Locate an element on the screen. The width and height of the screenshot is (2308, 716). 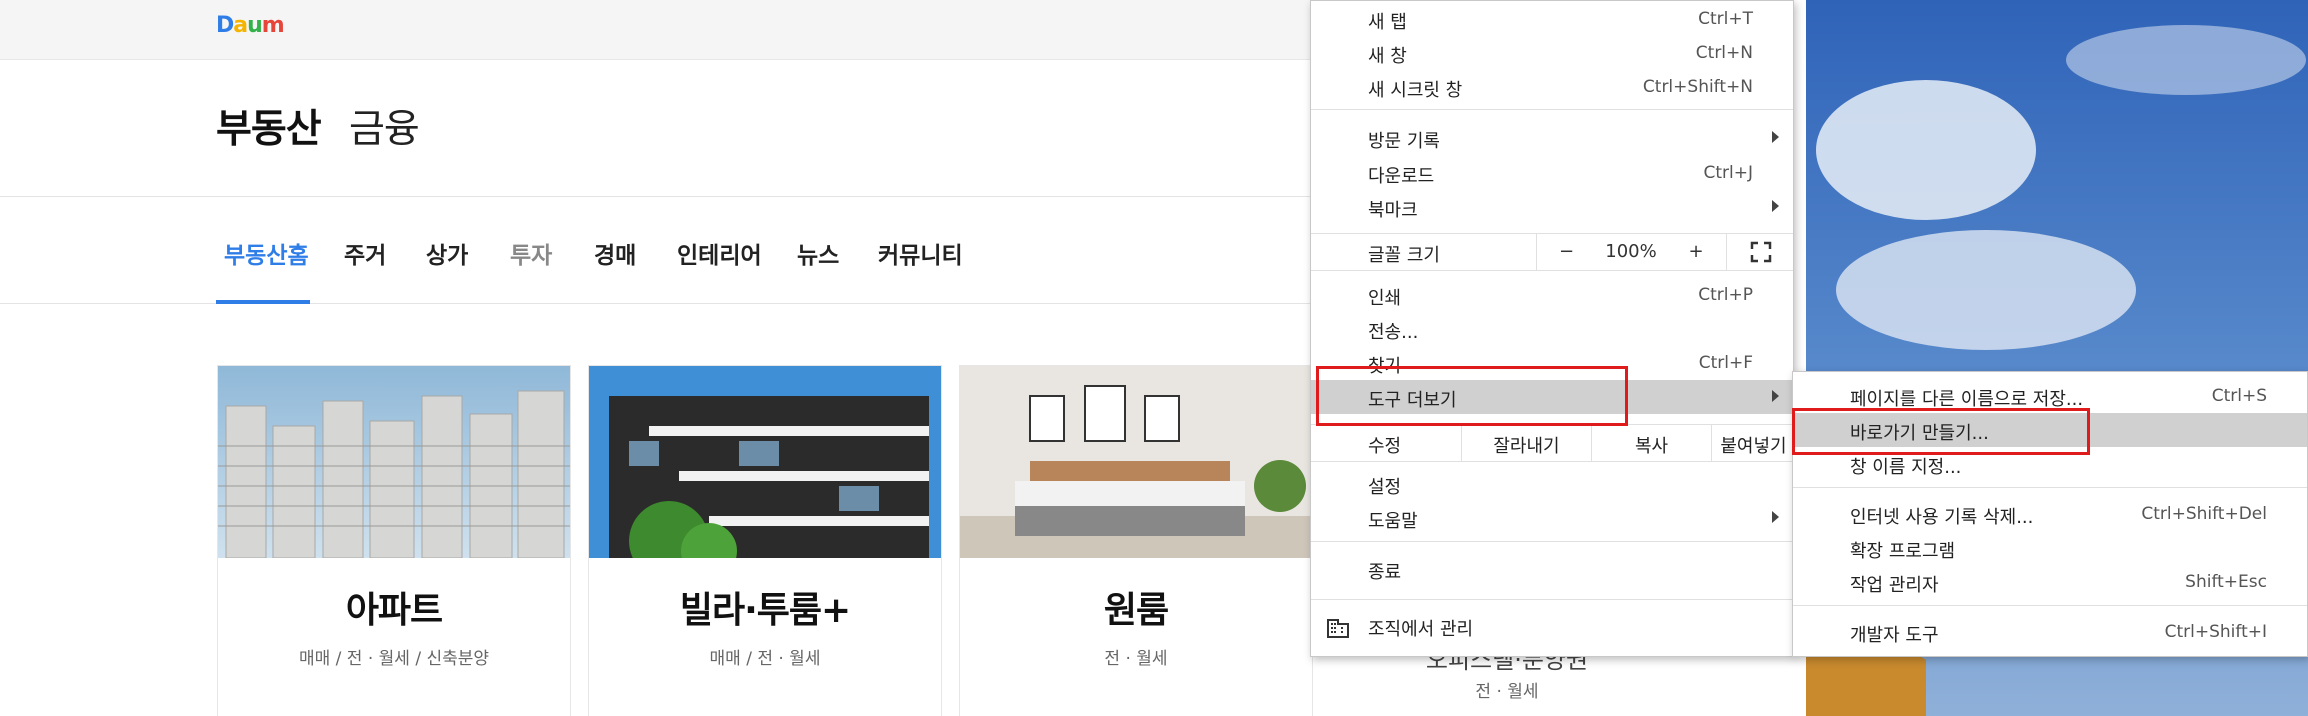
nav-tab-news: 뉴스 is located at coordinates (818, 253).